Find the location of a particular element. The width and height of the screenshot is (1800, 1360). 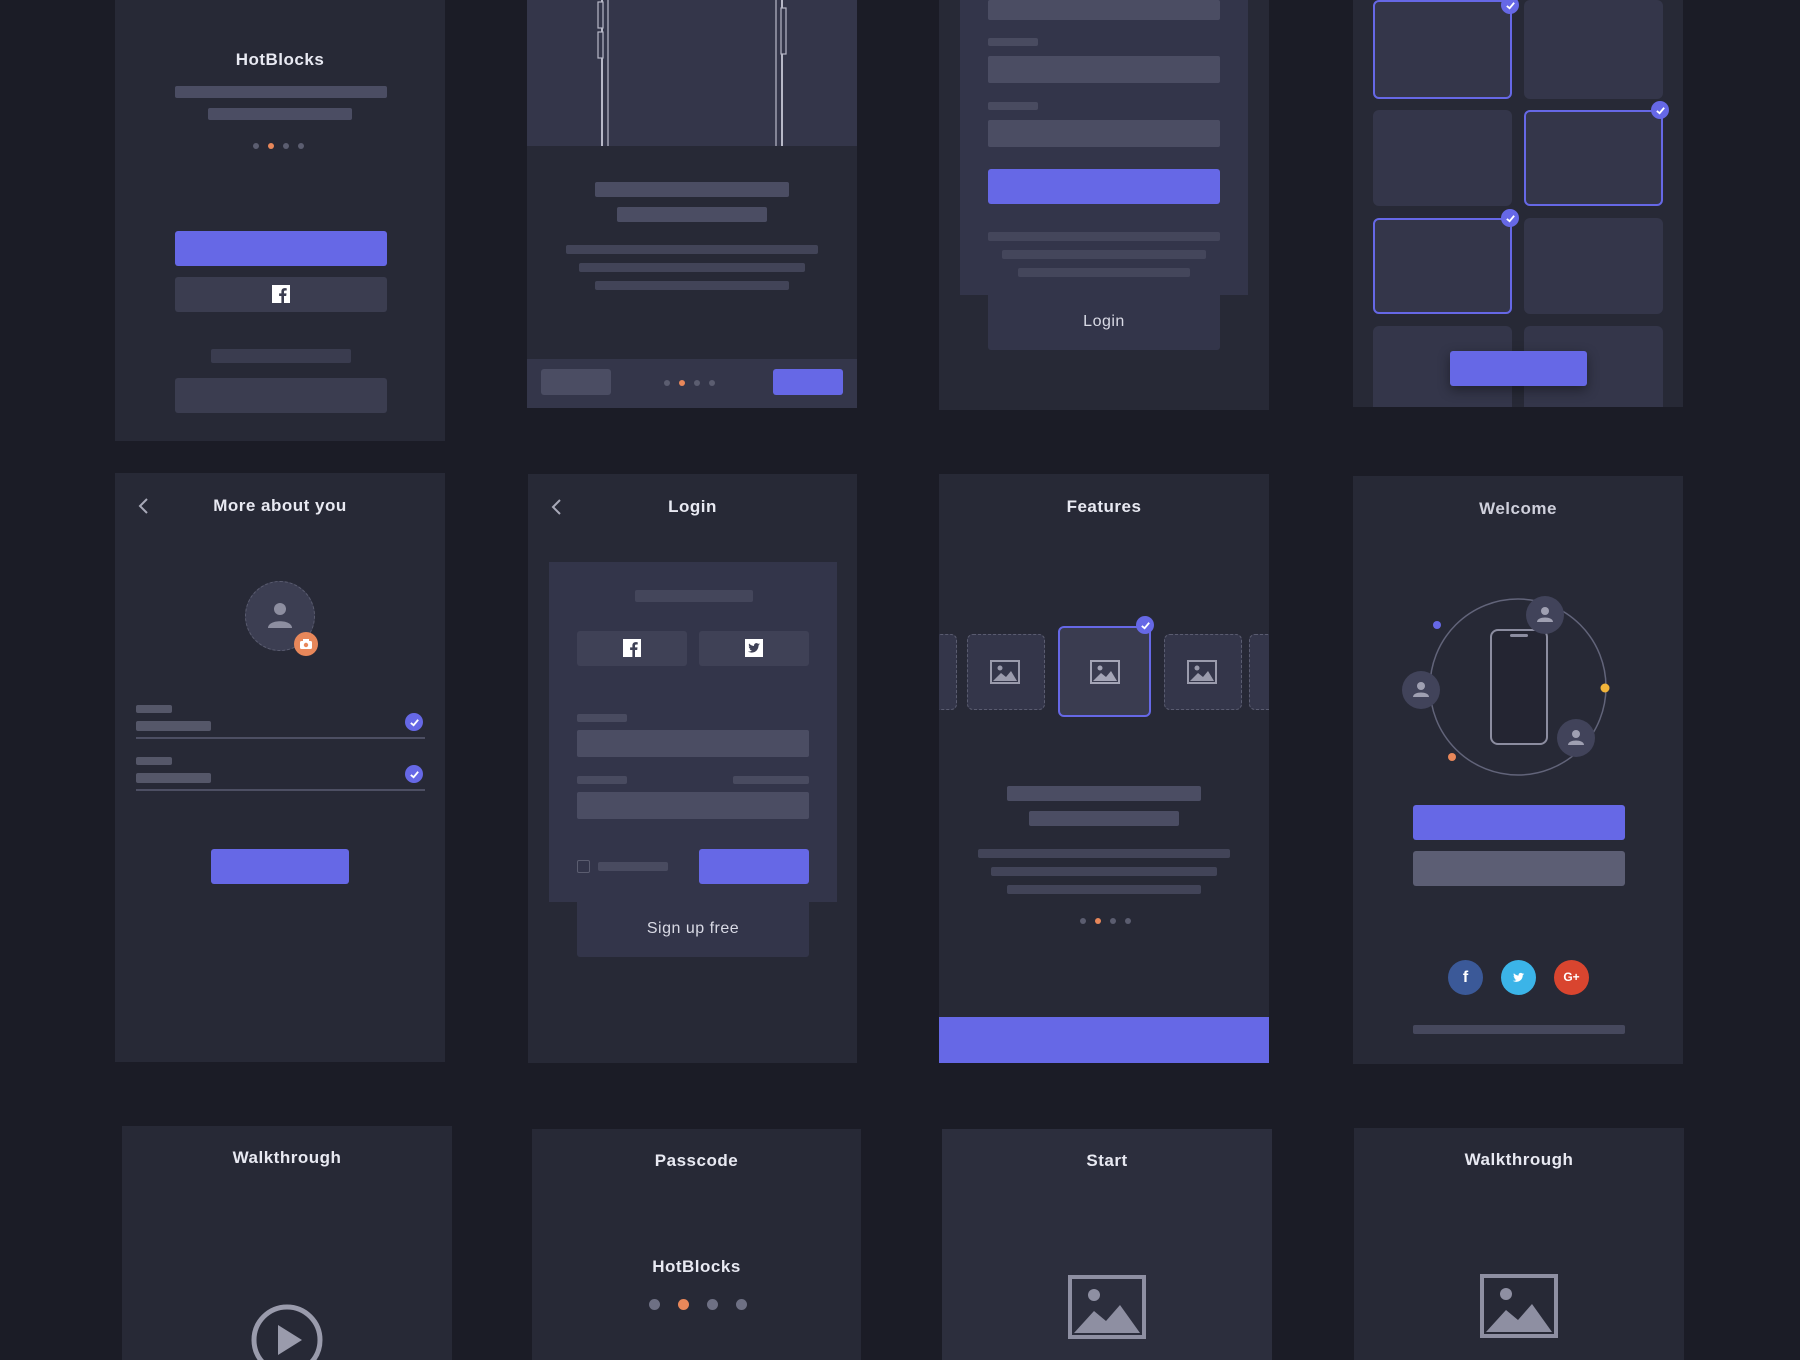

phone-outline is located at coordinates (692, 73).